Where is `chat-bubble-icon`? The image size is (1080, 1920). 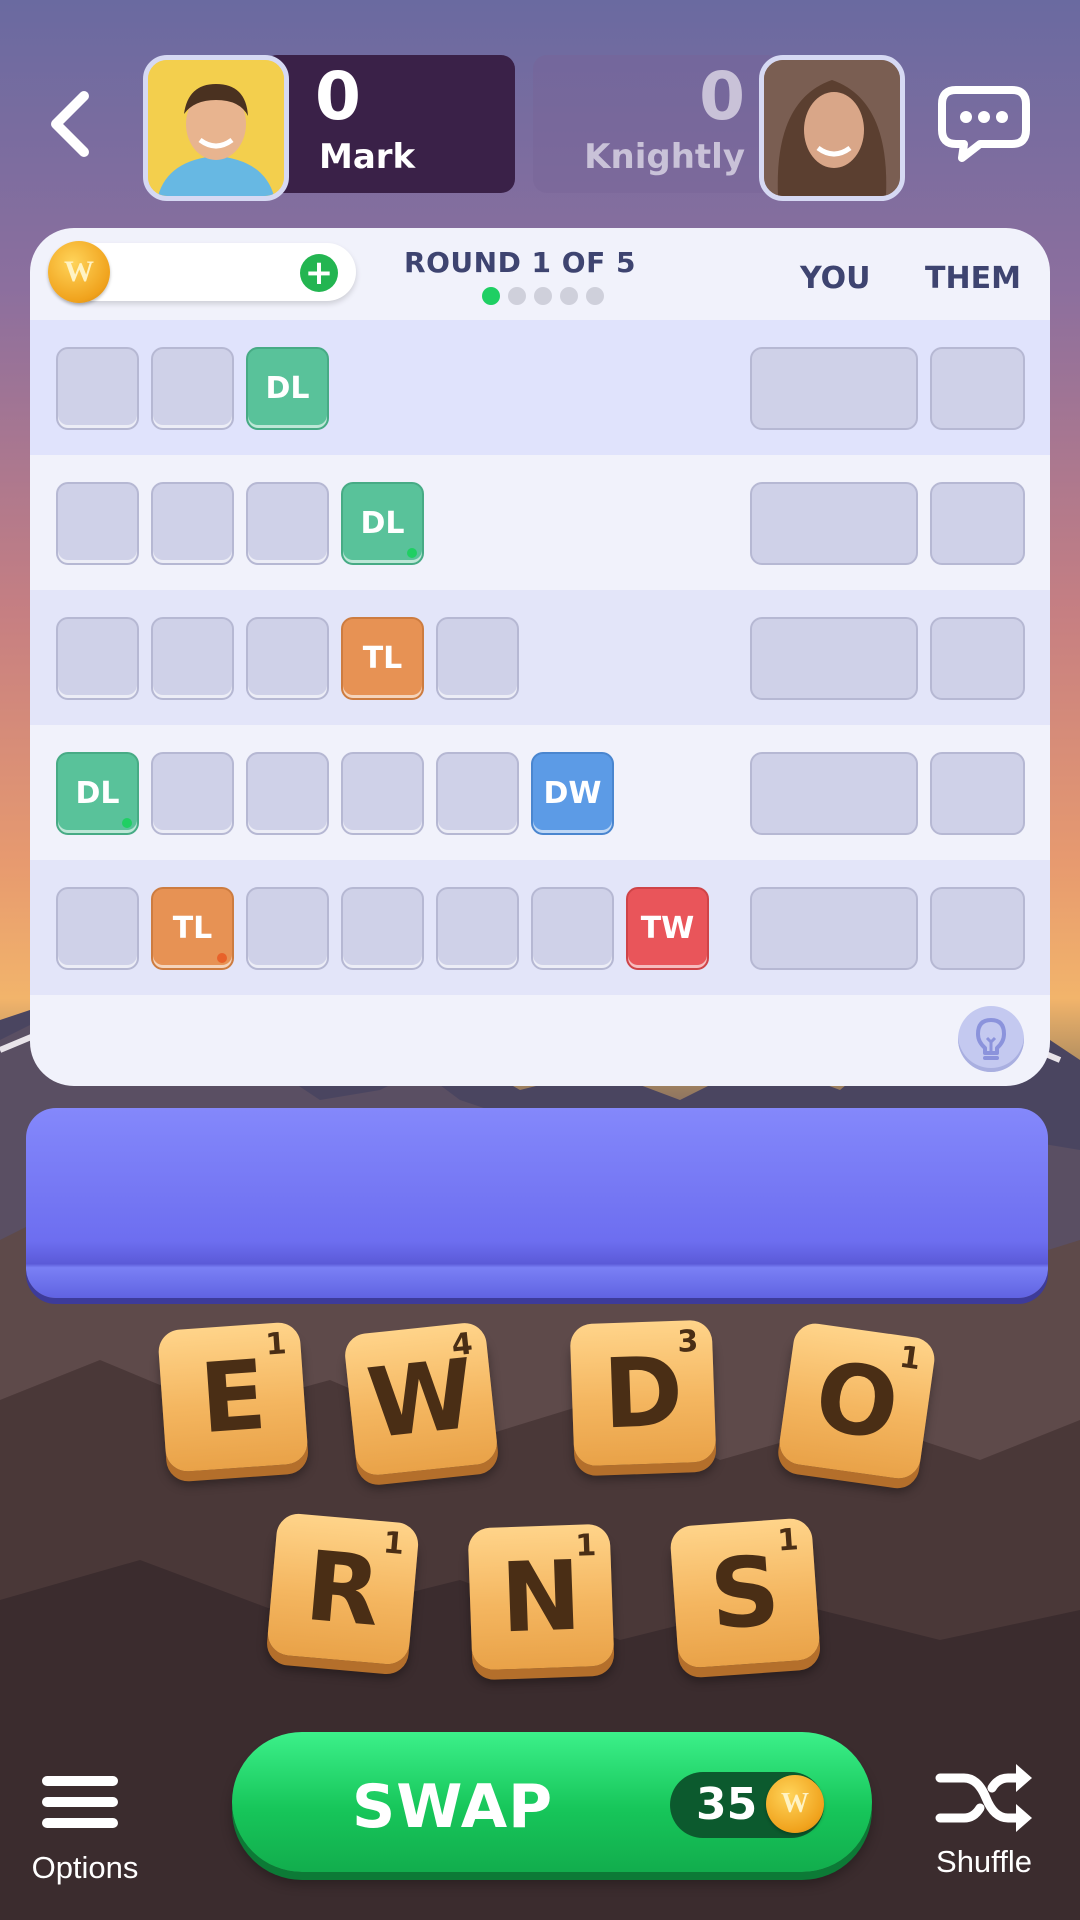
chat-bubble-icon is located at coordinates (984, 124).